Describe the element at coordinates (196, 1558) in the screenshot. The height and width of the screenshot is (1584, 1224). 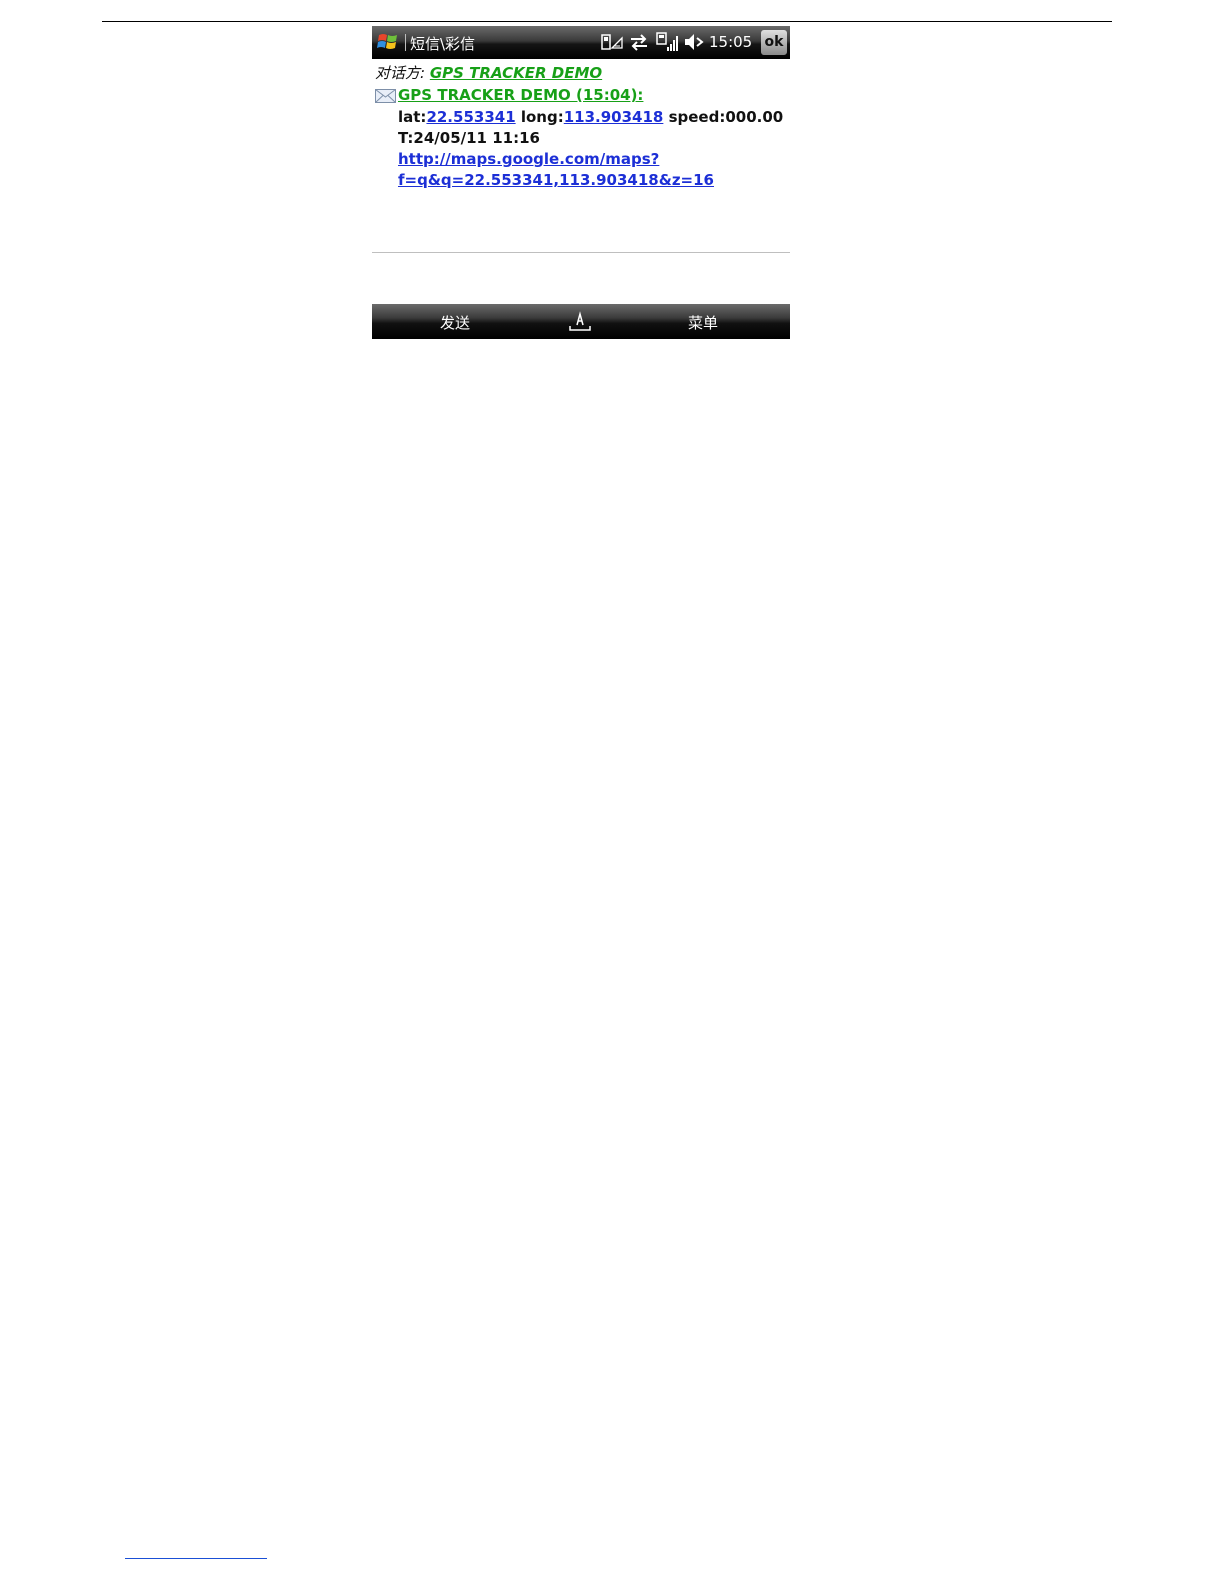
I see `footnote-rule` at that location.